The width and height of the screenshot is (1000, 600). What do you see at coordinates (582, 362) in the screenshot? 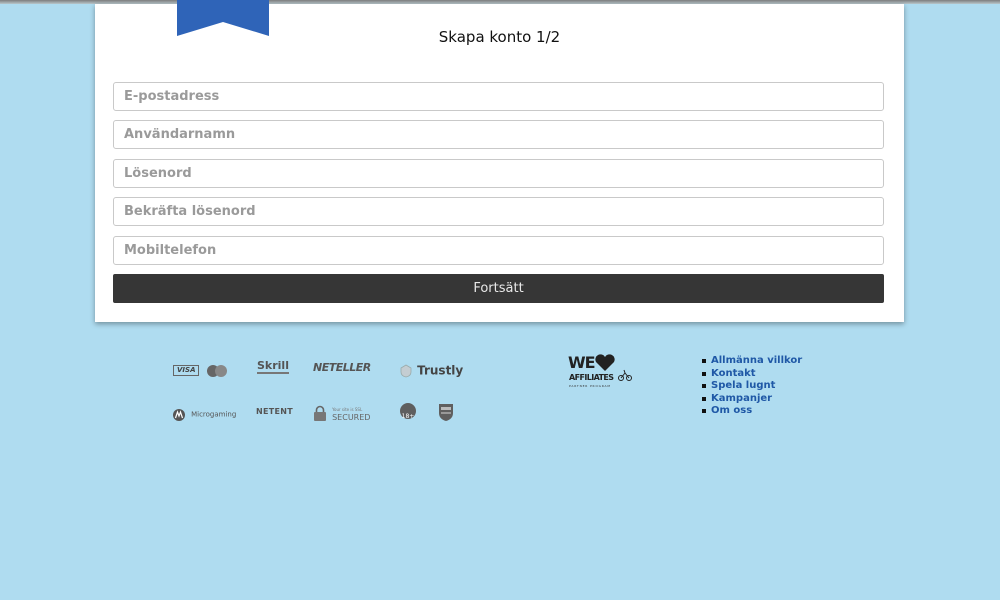
I see `affiliates-we-text: WE` at bounding box center [582, 362].